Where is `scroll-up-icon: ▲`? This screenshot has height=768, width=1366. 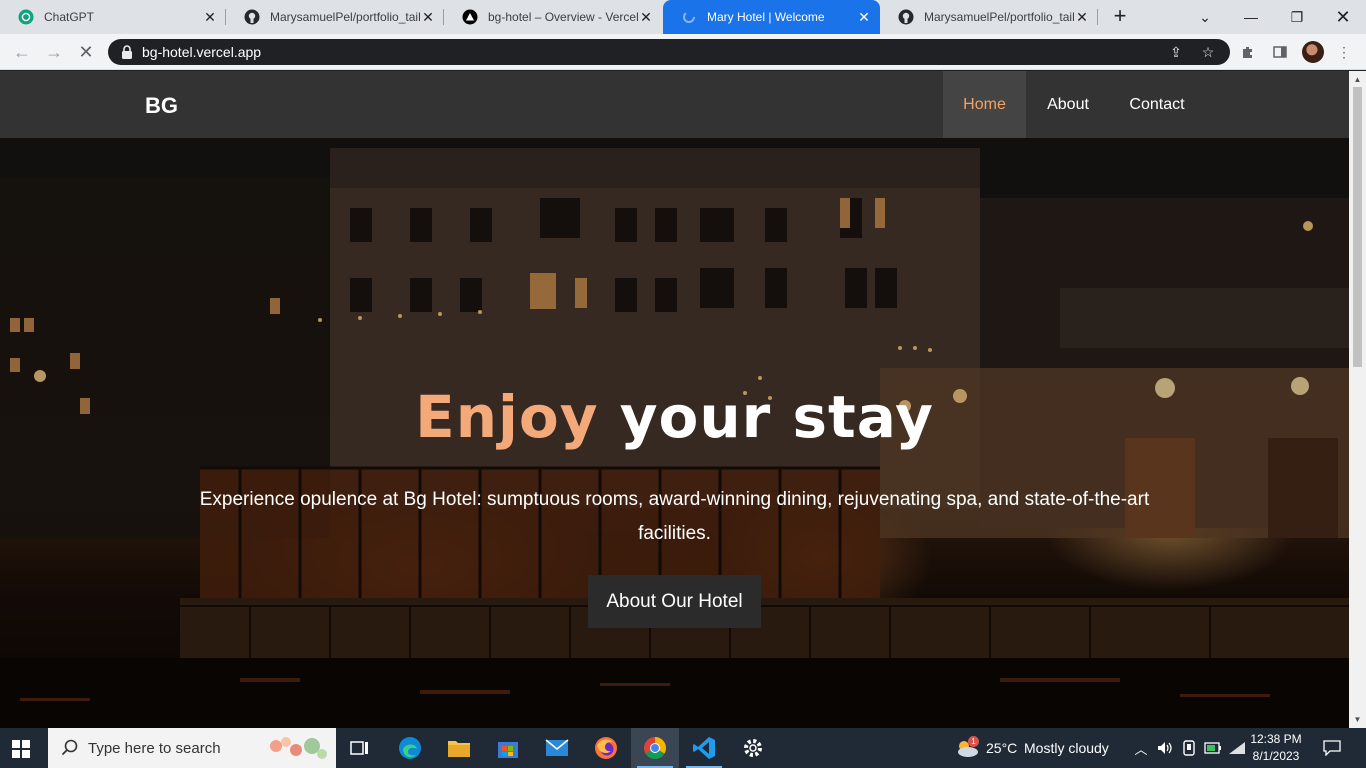
scroll-up-icon: ▲ is located at coordinates (1357, 79).